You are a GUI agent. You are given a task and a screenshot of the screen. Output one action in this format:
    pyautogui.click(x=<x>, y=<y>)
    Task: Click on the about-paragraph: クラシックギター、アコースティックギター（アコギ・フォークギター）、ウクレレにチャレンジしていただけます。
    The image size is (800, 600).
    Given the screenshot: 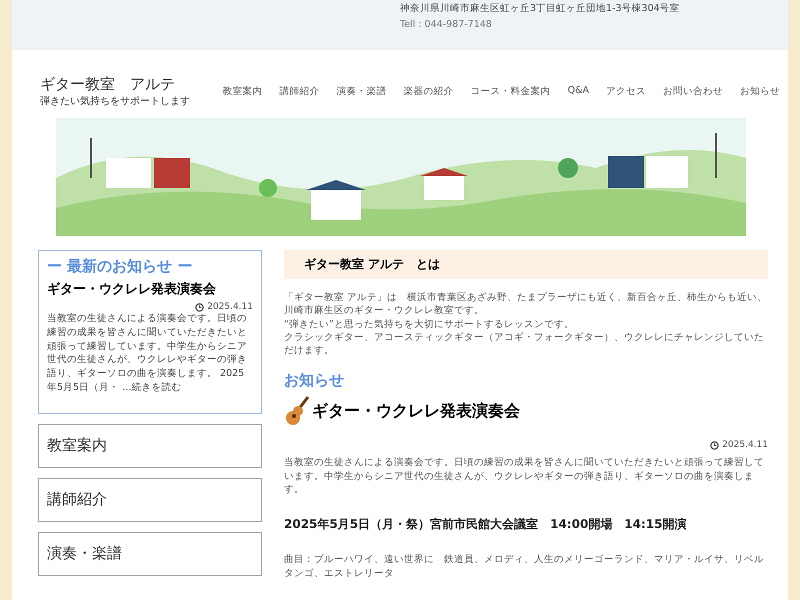 What is the action you would take?
    pyautogui.click(x=524, y=344)
    